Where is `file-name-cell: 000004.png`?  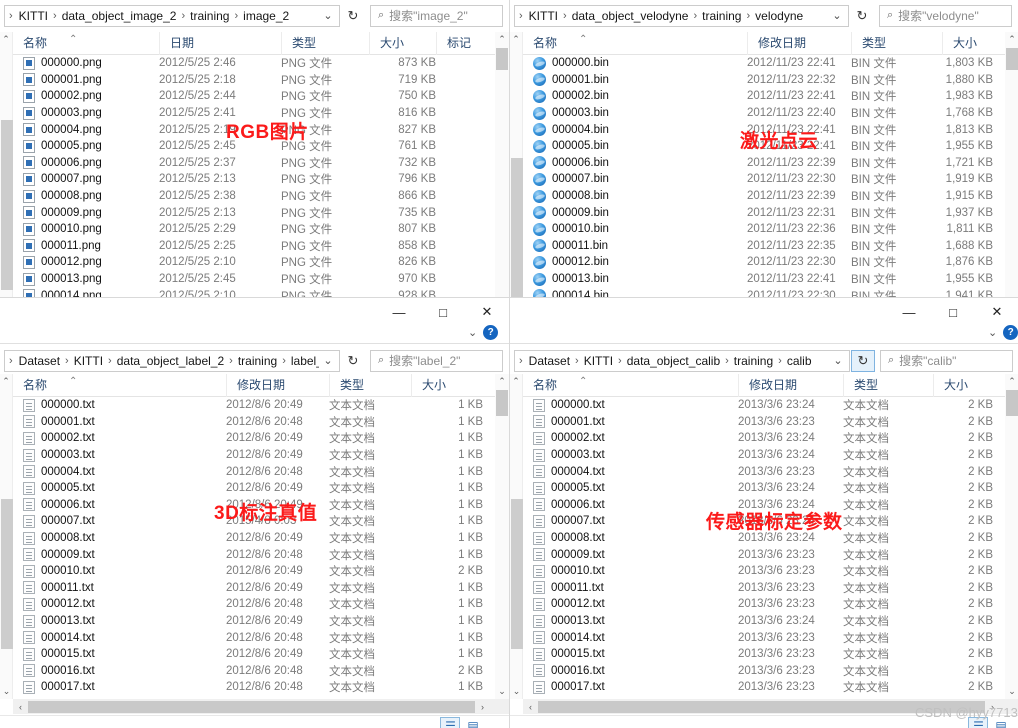
file-name-cell: 000004.png is located at coordinates (86, 130).